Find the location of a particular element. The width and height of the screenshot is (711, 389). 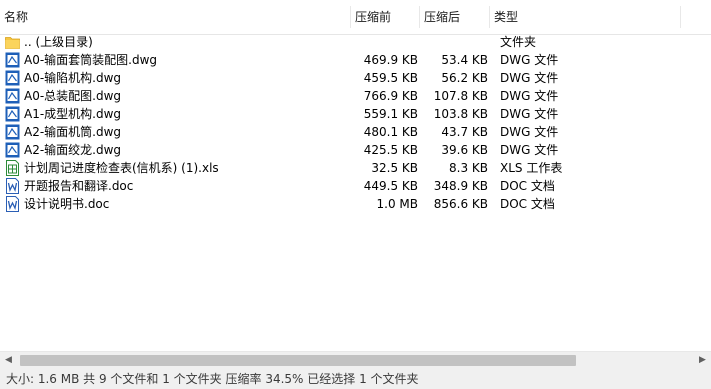

file-compressed-size: 348.9 KB is located at coordinates (460, 186).